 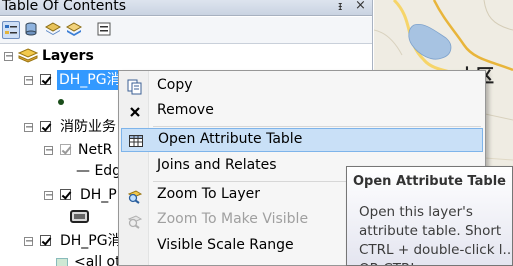 I want to click on pin-icon: ᵻ, so click(x=340, y=6).